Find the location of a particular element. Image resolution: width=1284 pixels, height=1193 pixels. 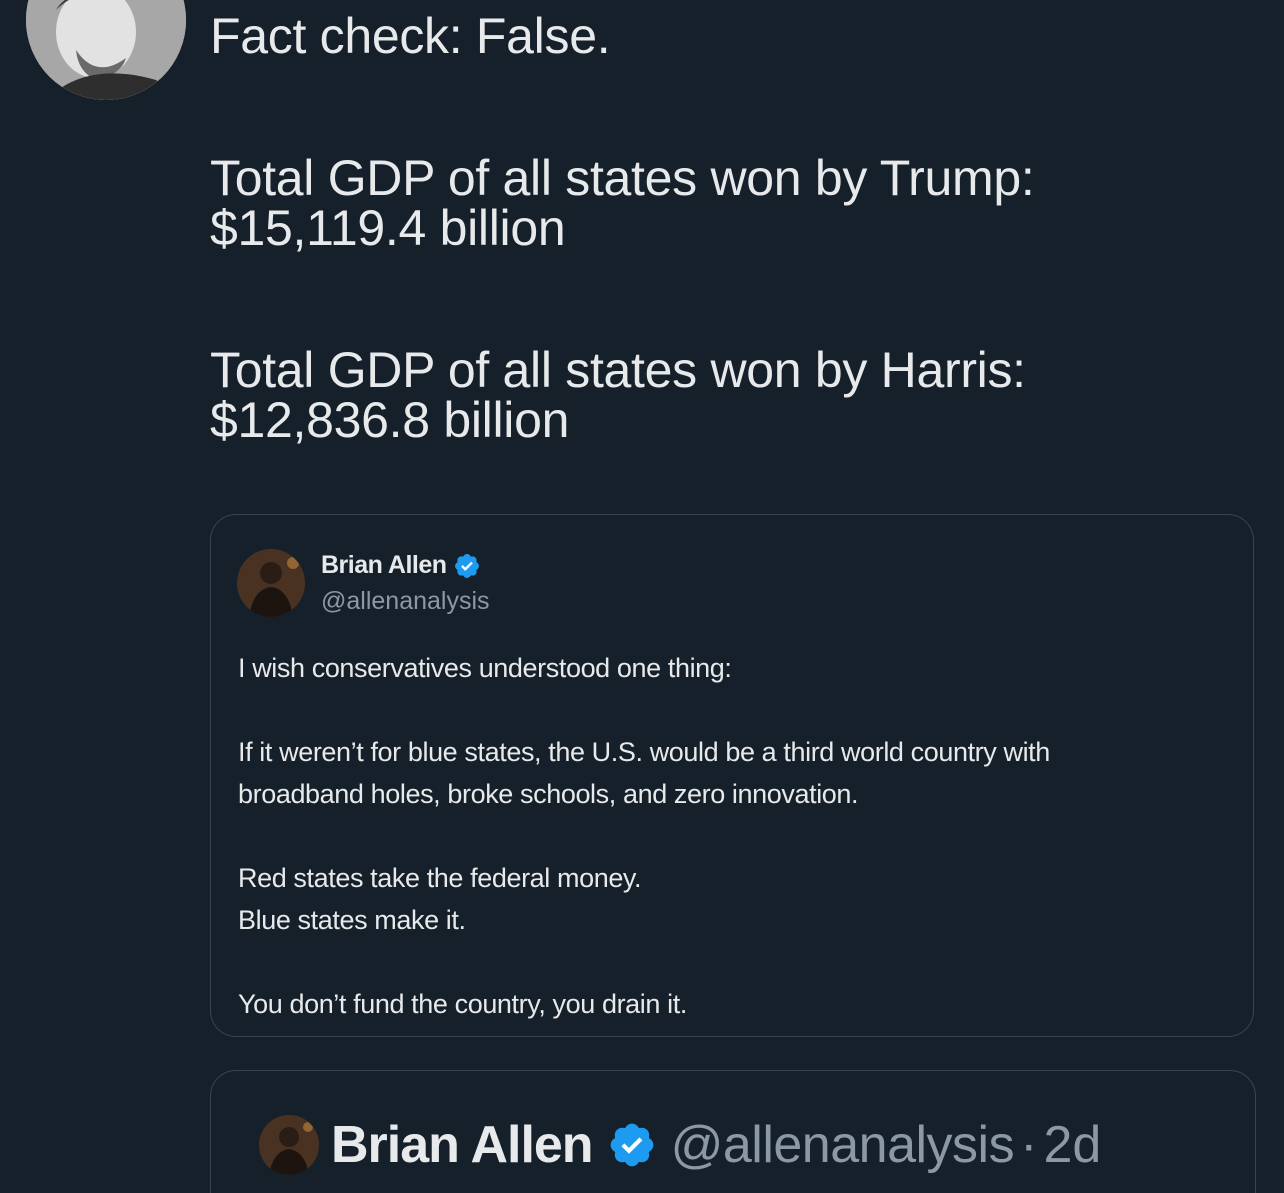

author-avatar is located at coordinates (106, 50).